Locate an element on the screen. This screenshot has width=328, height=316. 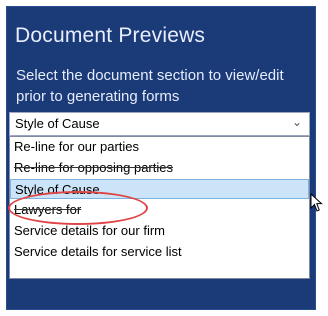
option-label: Re-line for opposing parties is located at coordinates (93, 167).